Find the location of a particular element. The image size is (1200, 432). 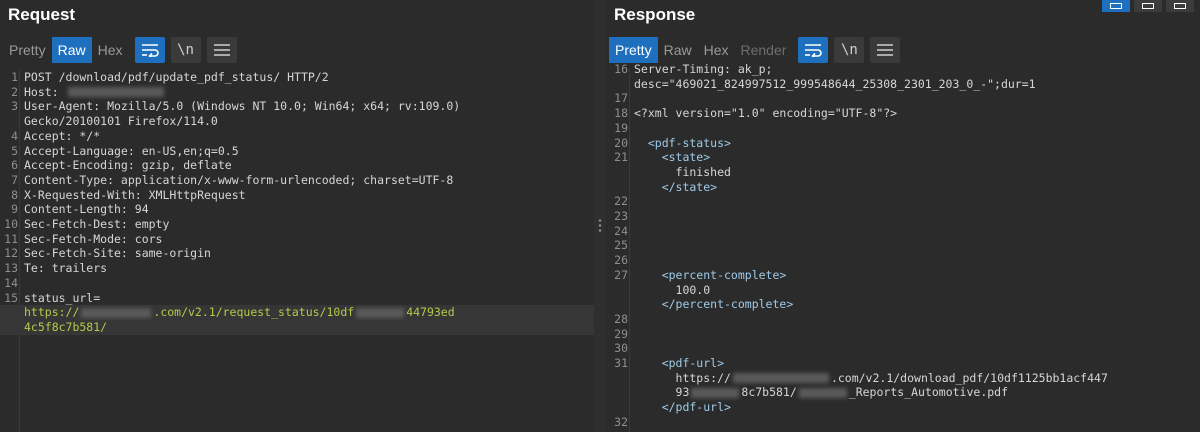

response-tab-raw: Raw is located at coordinates (678, 50).